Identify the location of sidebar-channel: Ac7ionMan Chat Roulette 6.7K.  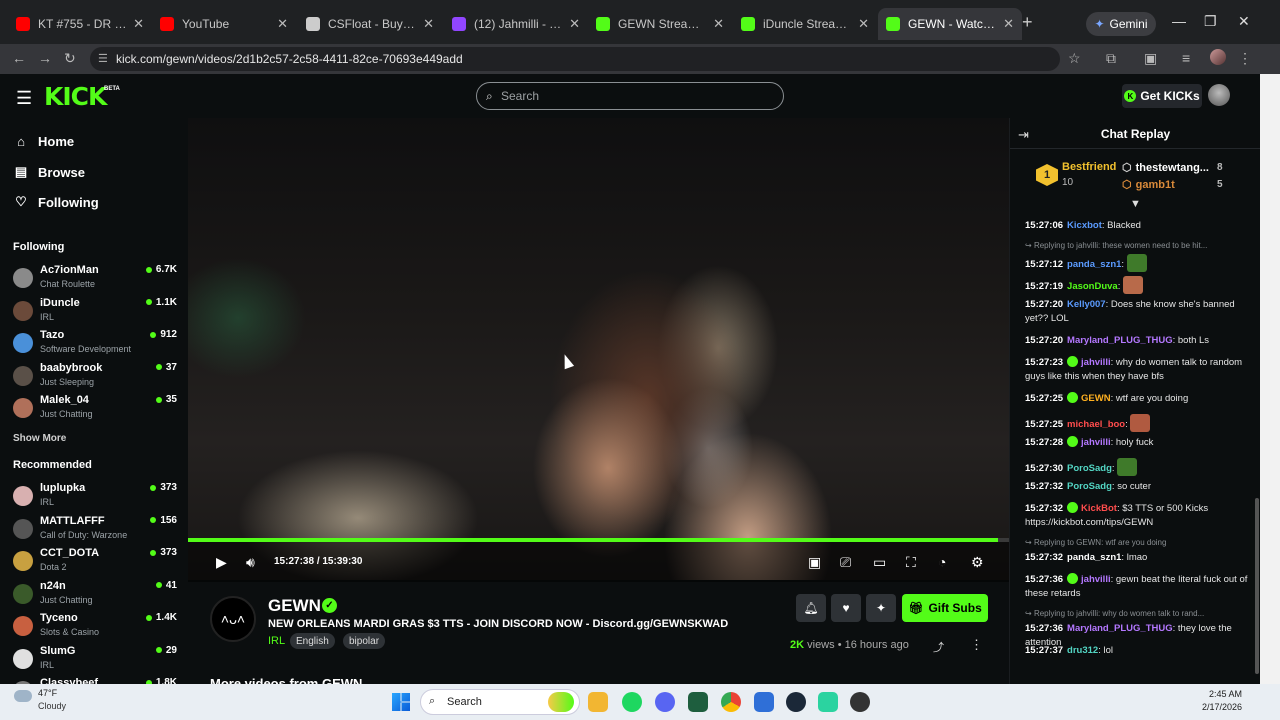
(95, 279).